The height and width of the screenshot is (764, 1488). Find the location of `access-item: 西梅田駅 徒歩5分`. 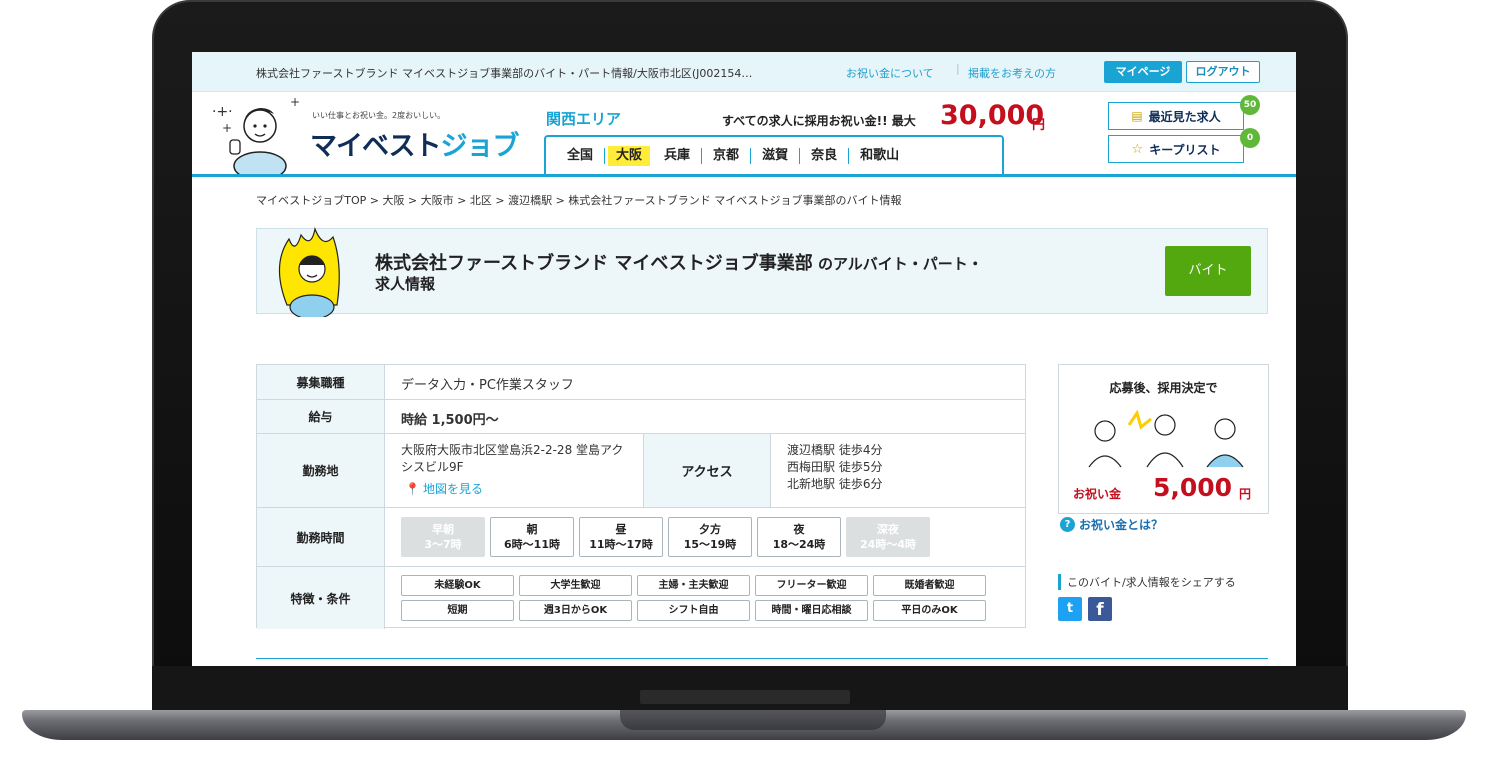

access-item: 西梅田駅 徒歩5分 is located at coordinates (835, 467).